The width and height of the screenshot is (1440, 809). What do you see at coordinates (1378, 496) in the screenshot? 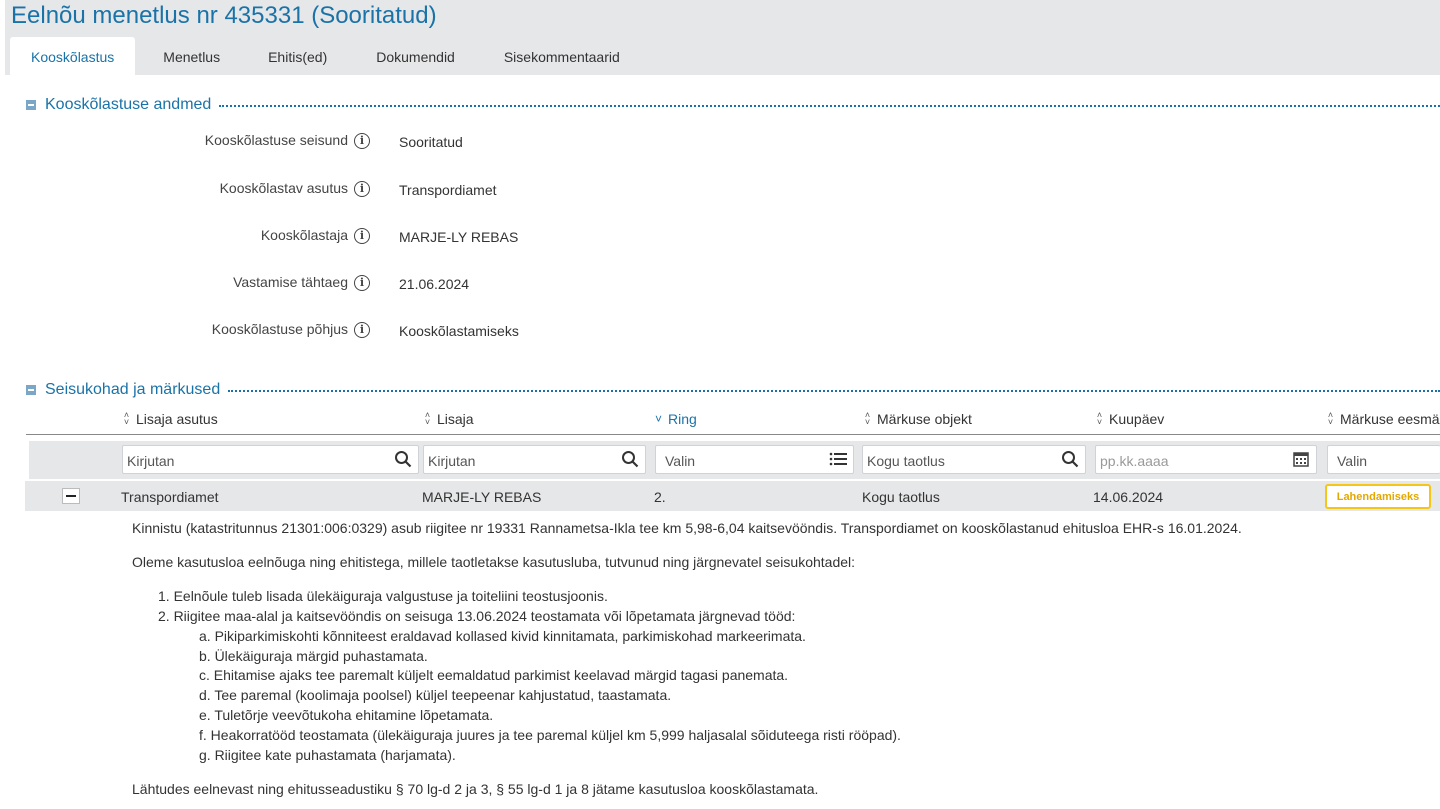
I see `status-badge: Lahendamiseks` at bounding box center [1378, 496].